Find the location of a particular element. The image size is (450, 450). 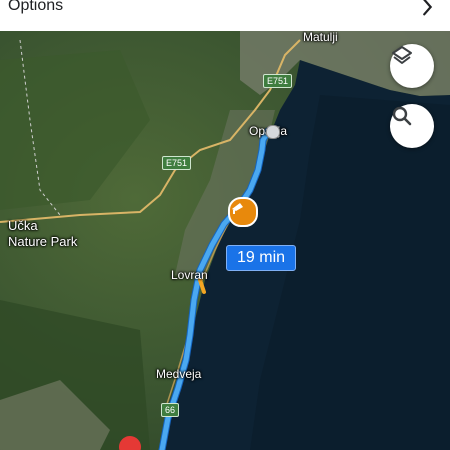

eta-label: 19 min is located at coordinates (261, 258).